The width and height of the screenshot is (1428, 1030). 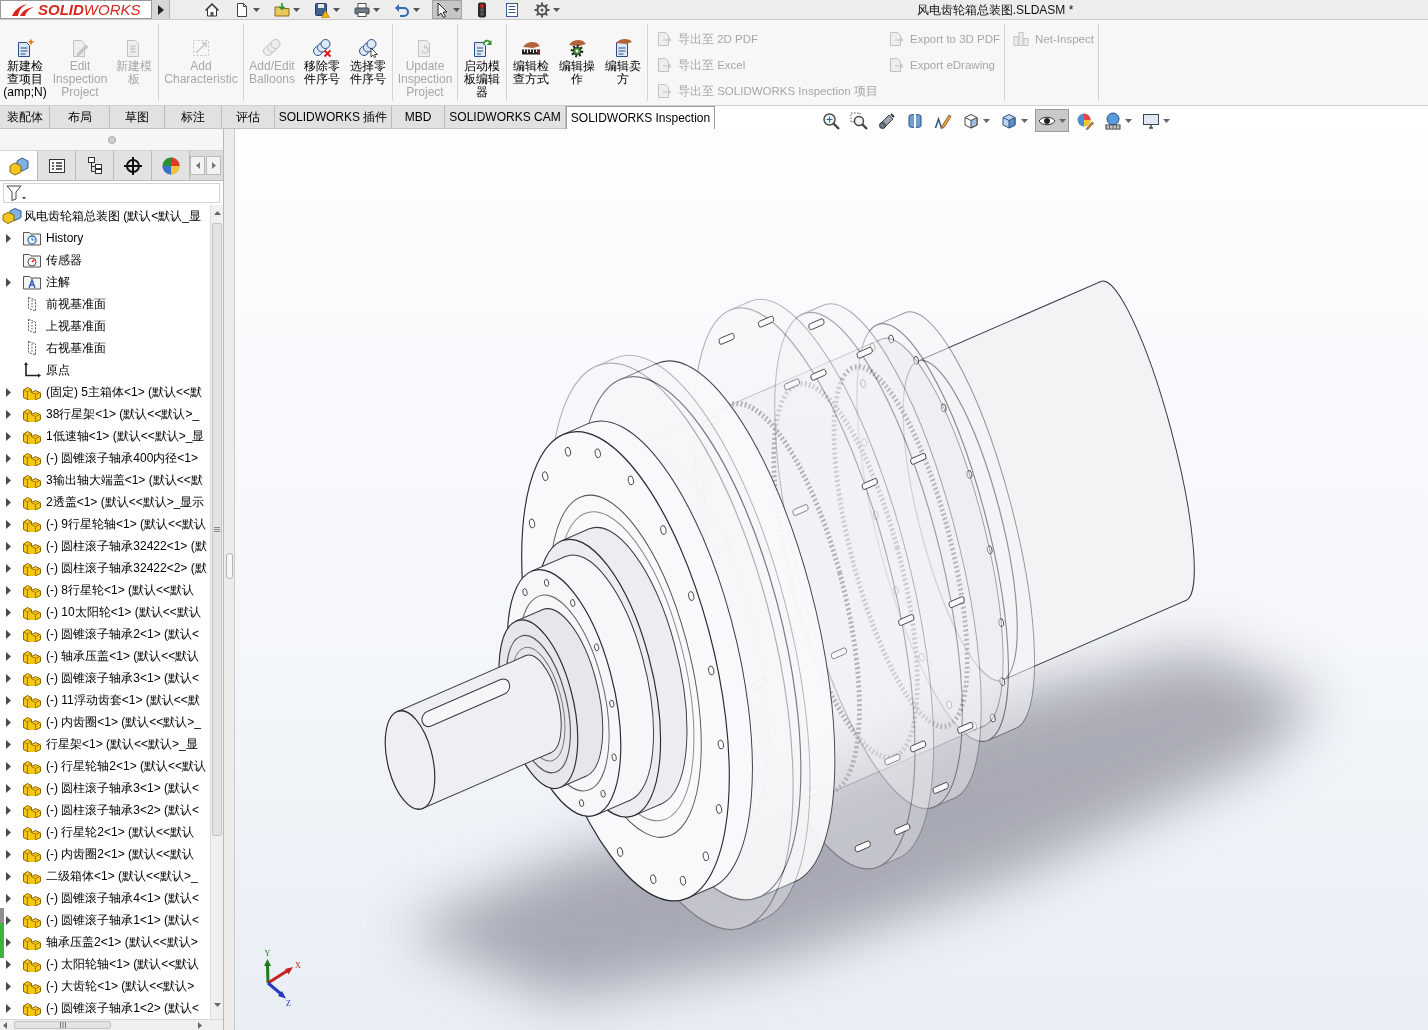 I want to click on tree-item: 注解, so click(x=58, y=282).